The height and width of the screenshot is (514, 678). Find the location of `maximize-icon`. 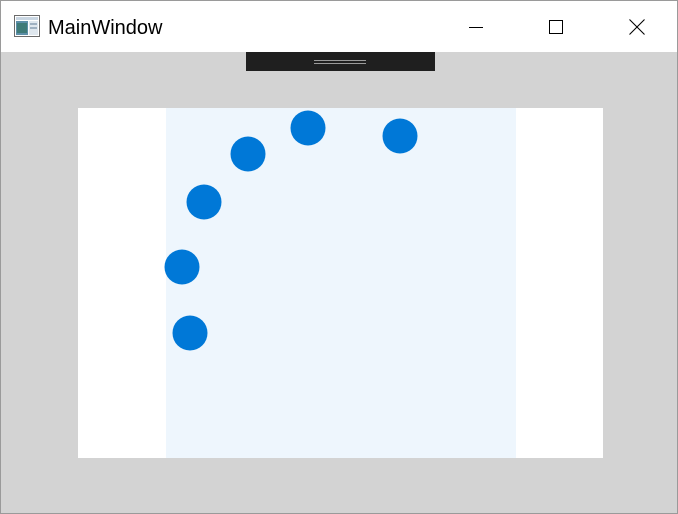

maximize-icon is located at coordinates (556, 27).